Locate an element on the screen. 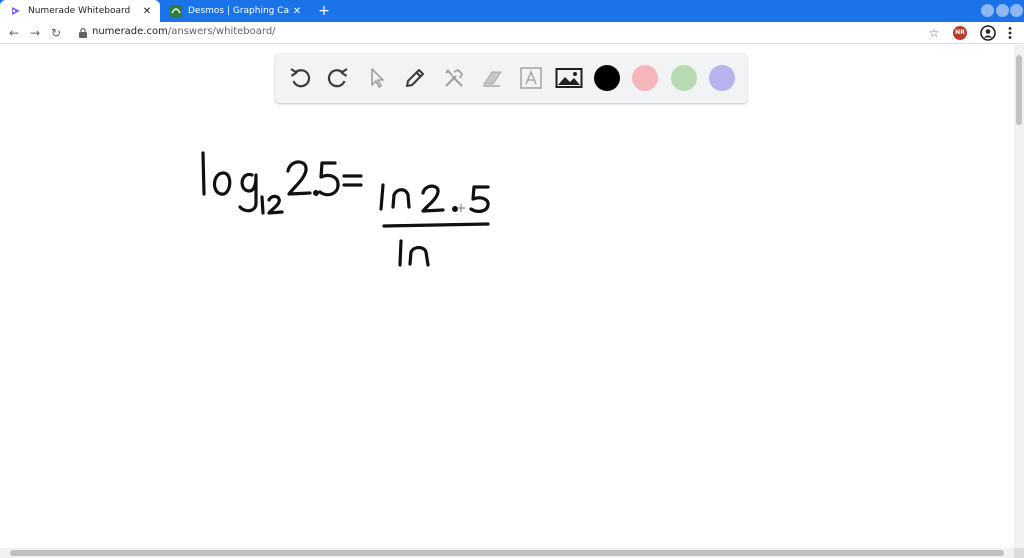 The width and height of the screenshot is (1024, 558). undo-button is located at coordinates (300, 78).